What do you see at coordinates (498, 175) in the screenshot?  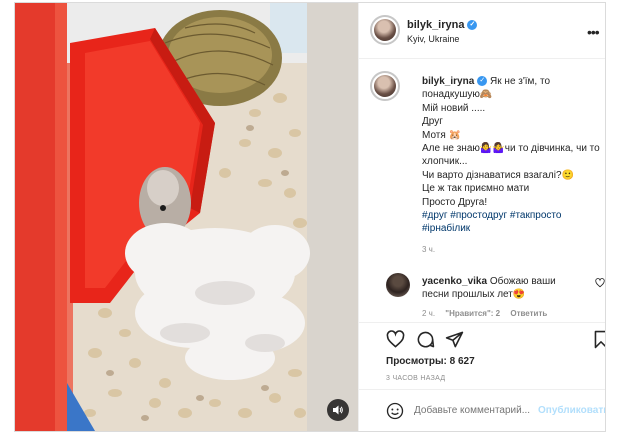 I see `caption-line: Чи варто дізнаватися взагалі?🙂` at bounding box center [498, 175].